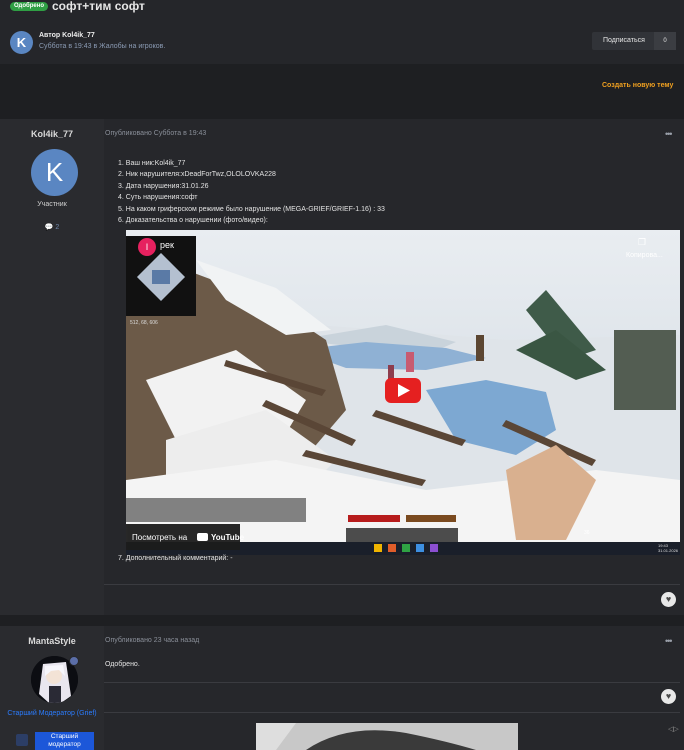 The height and width of the screenshot is (750, 684). I want to click on answer-violation: 4. Суть нарушения:софт, so click(158, 198).